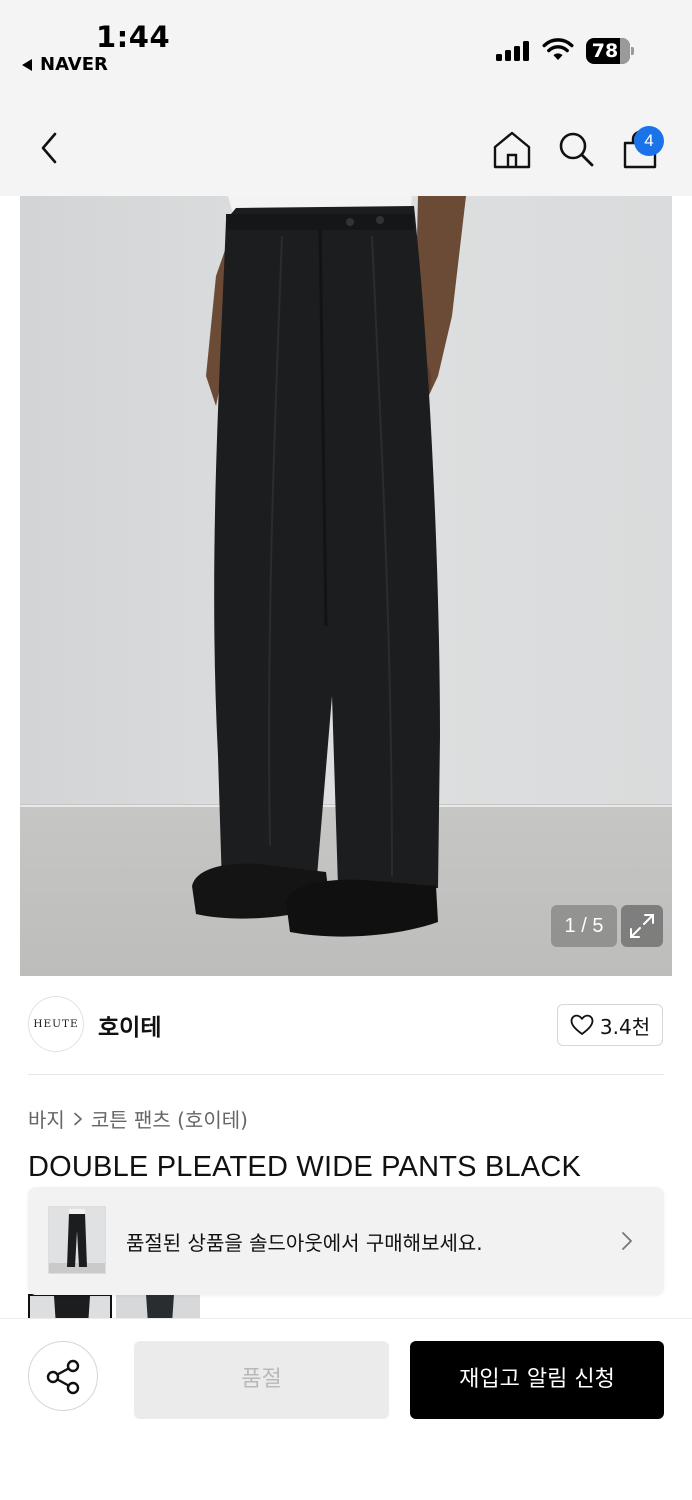  I want to click on divider, so click(346, 1074).